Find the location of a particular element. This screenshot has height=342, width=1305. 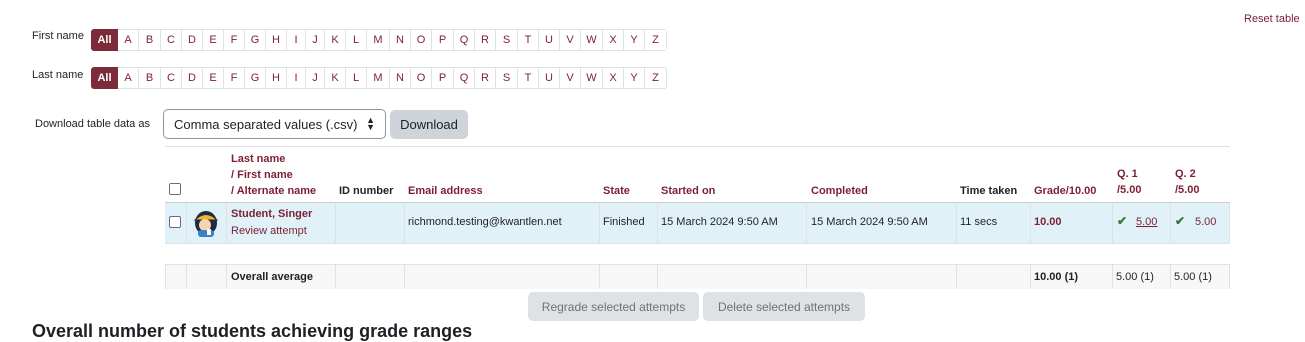

q1-header: Q. 1 /5.00 is located at coordinates (1129, 182).